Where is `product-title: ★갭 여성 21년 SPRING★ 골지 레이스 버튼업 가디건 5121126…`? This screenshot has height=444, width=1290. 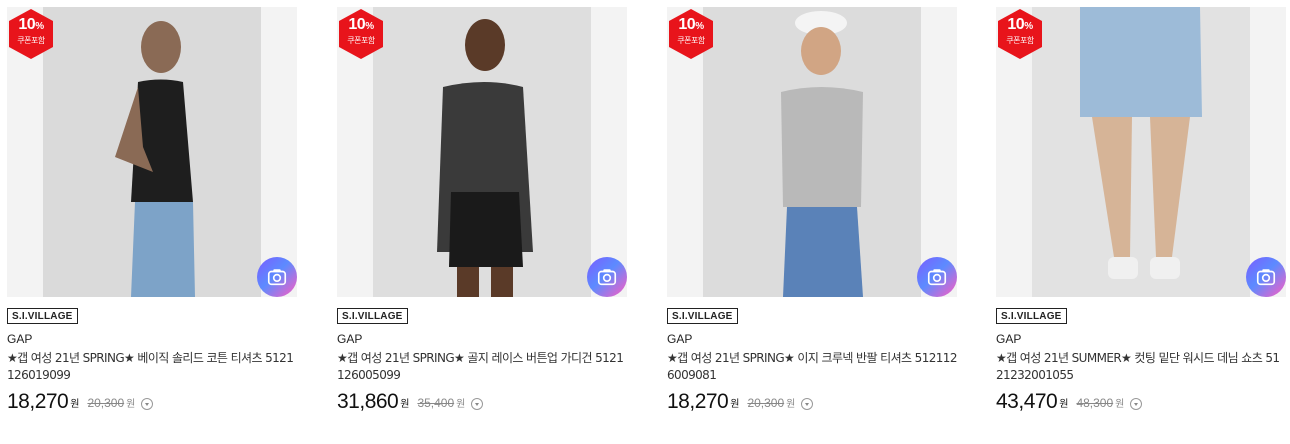 product-title: ★갭 여성 21년 SPRING★ 골지 레이스 버튼업 가디건 5121126… is located at coordinates (482, 367).